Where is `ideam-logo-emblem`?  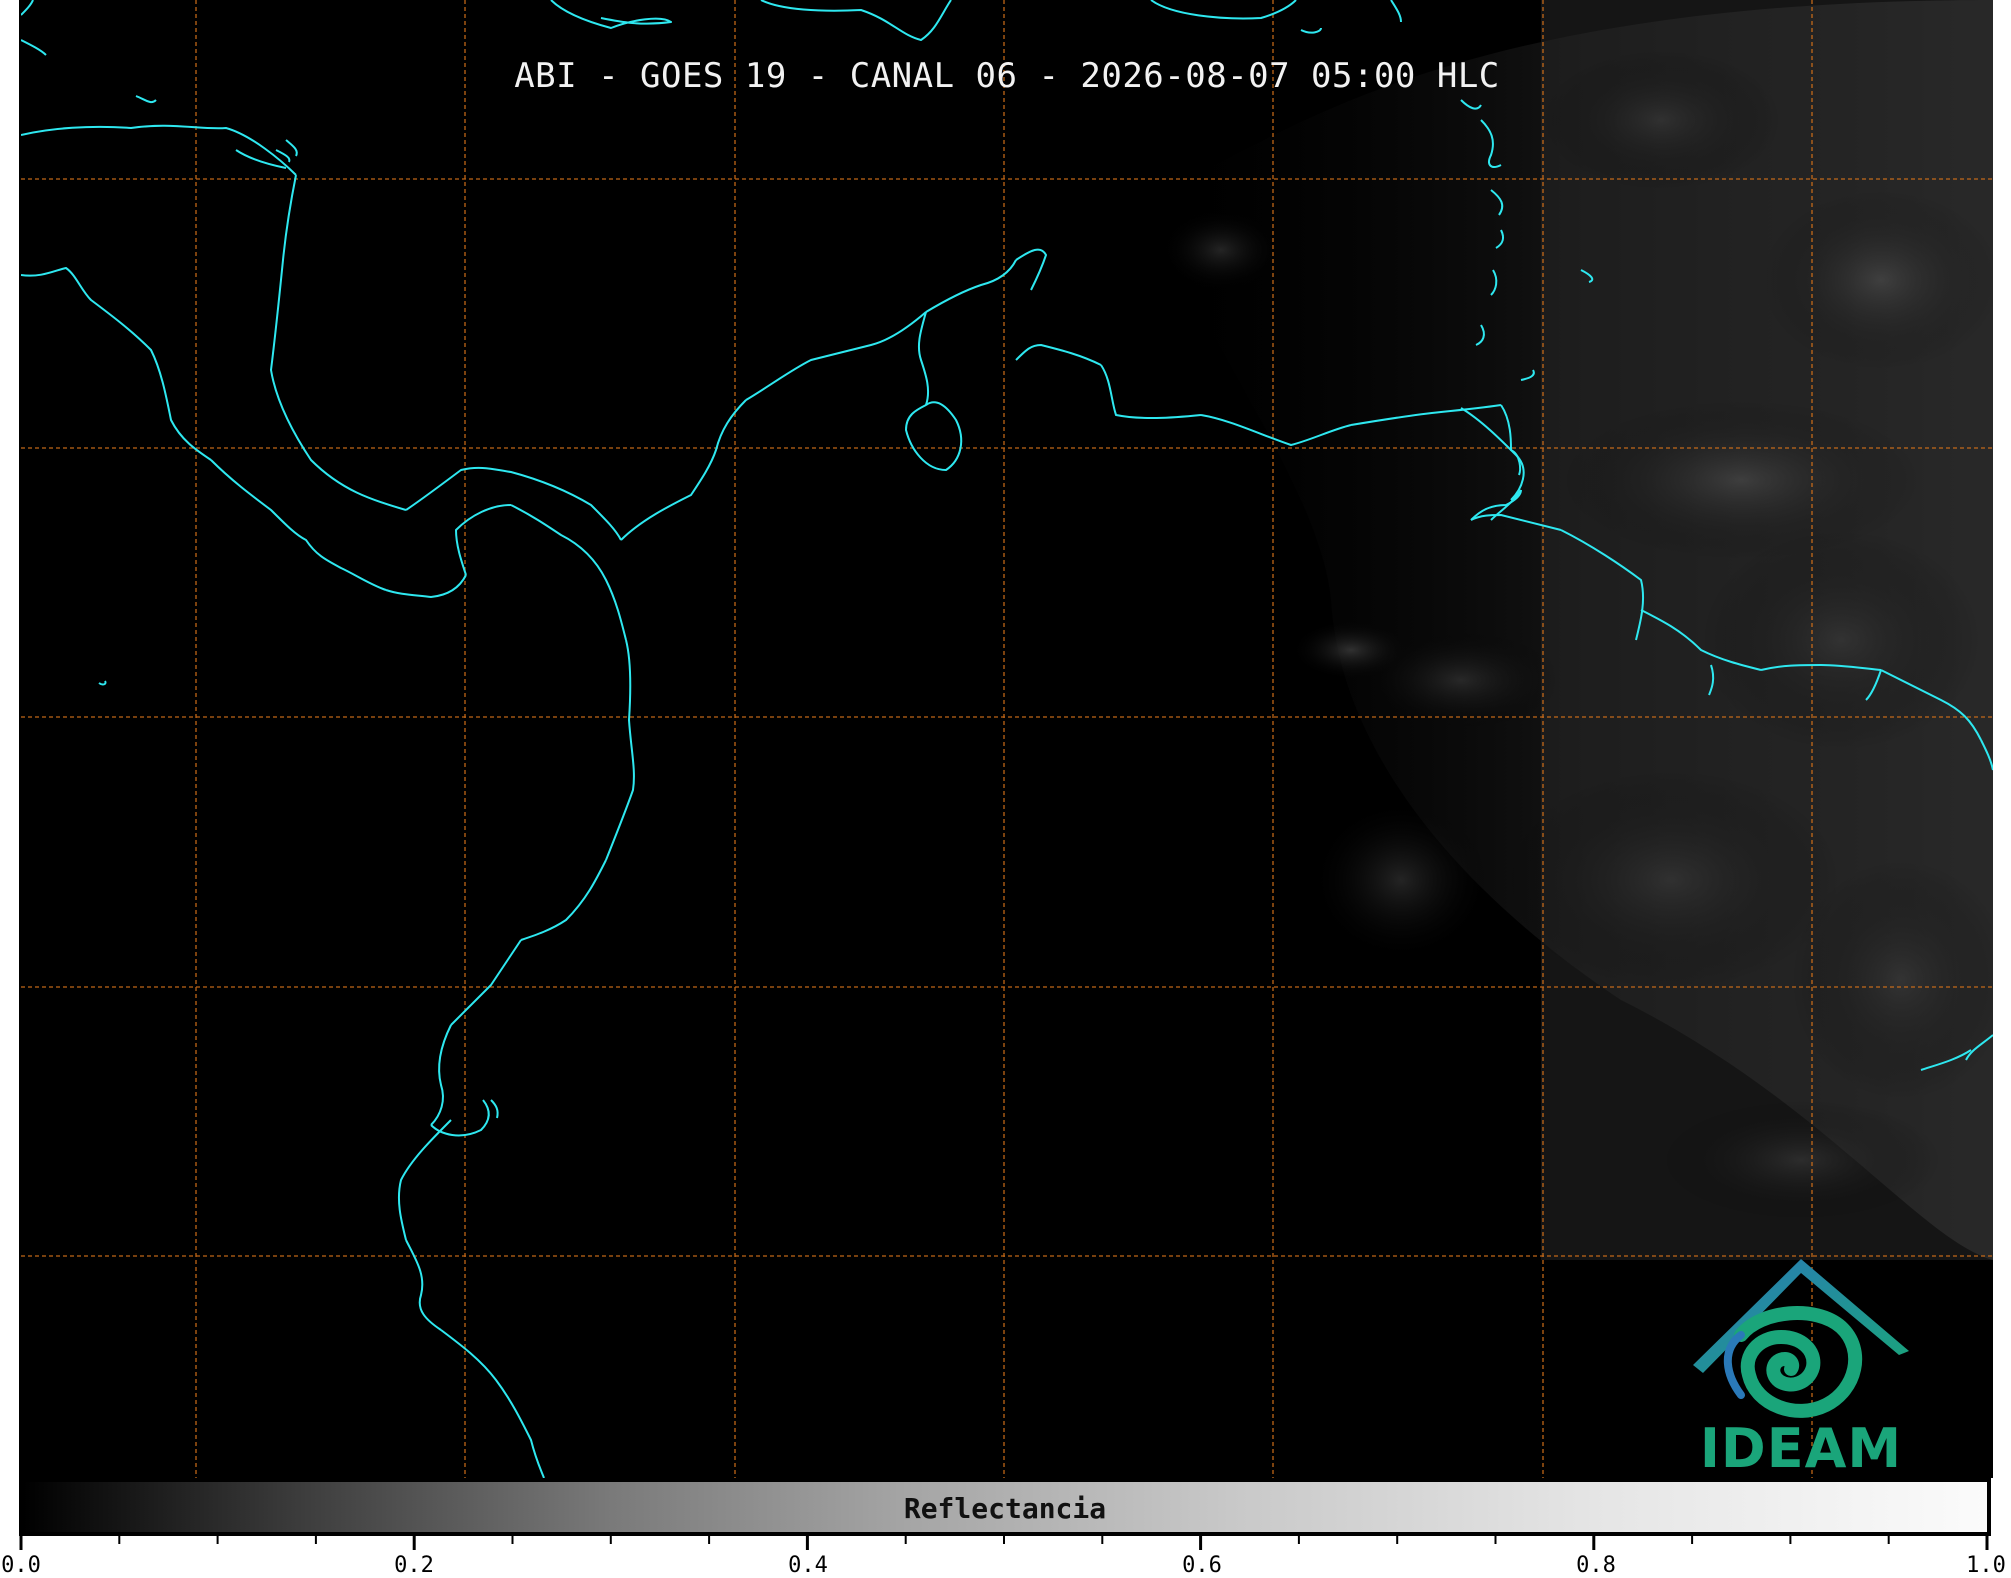
ideam-logo-emblem is located at coordinates (1801, 1338).